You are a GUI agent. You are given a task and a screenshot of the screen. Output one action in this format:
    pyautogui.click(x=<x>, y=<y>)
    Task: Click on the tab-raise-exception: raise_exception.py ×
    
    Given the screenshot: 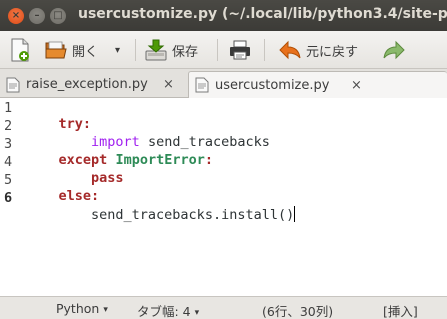 What is the action you would take?
    pyautogui.click(x=93, y=84)
    